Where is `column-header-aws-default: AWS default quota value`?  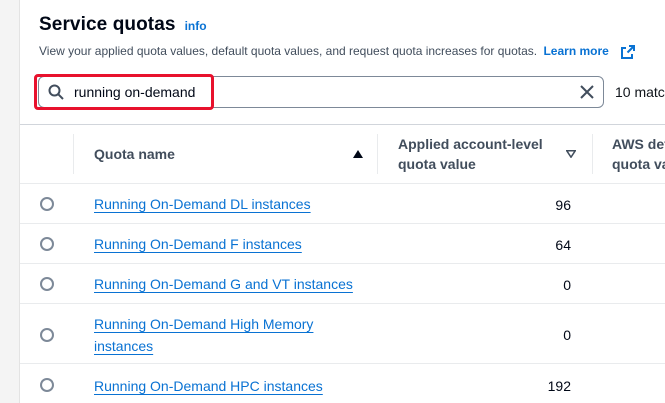 column-header-aws-default: AWS default quota value is located at coordinates (638, 154).